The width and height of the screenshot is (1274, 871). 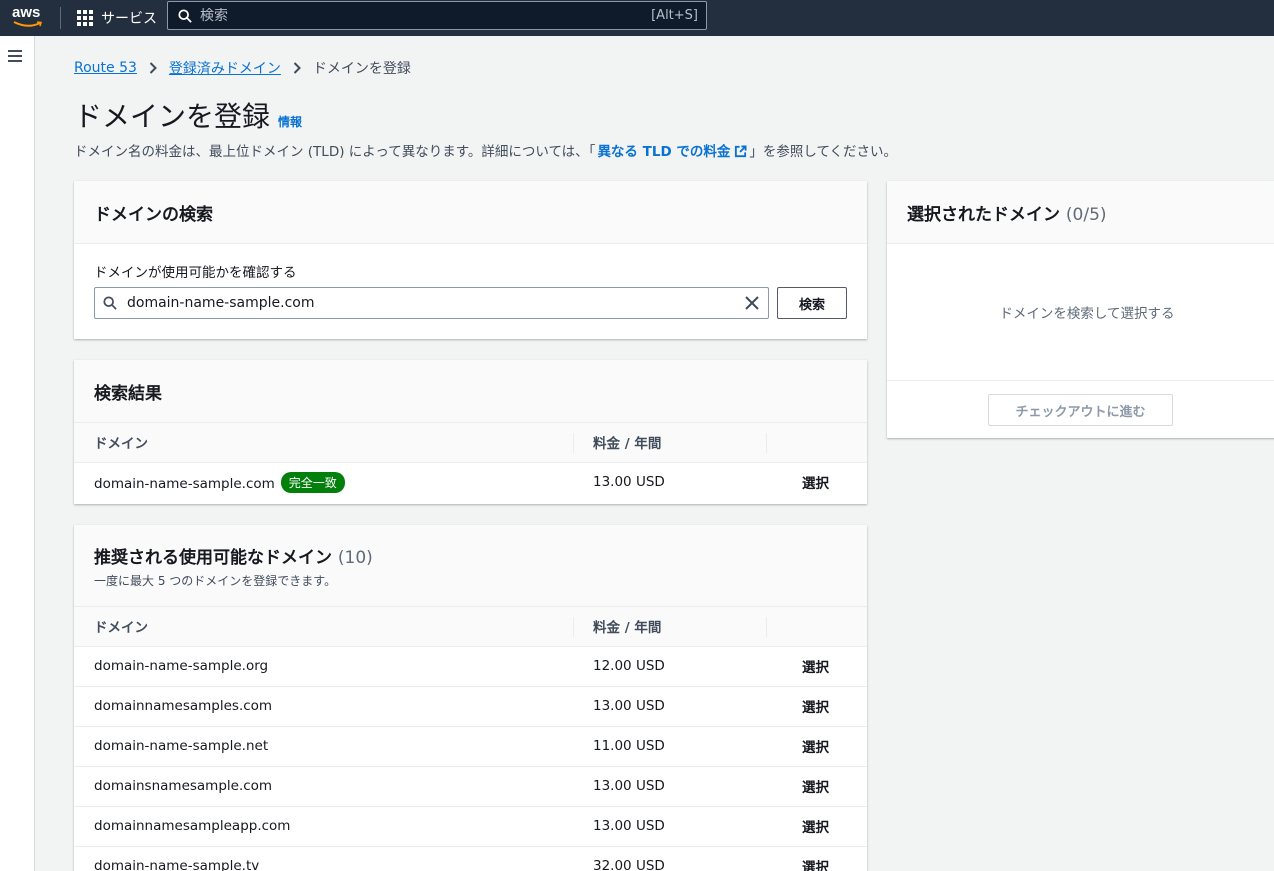 What do you see at coordinates (85, 18) in the screenshot?
I see `grid-icon` at bounding box center [85, 18].